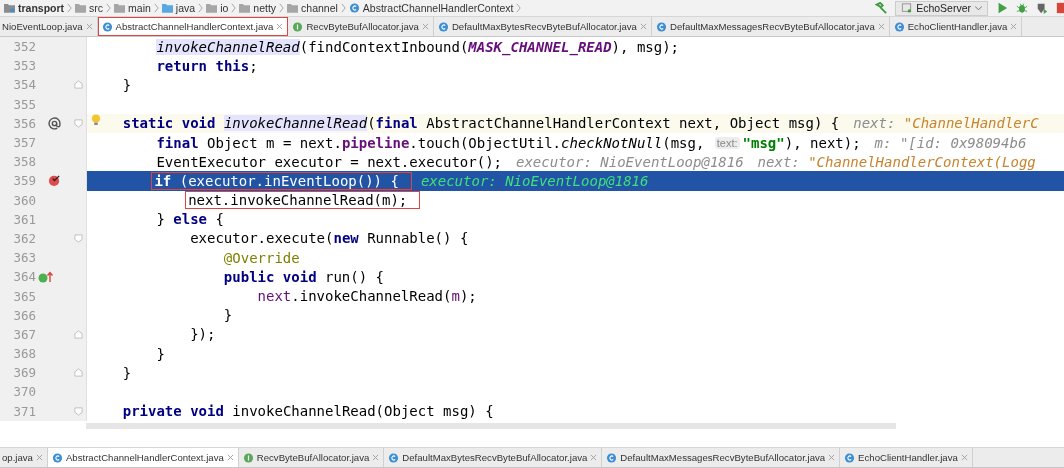 This screenshot has height=468, width=1064. What do you see at coordinates (684, 142) in the screenshot?
I see `code-text: (msg,` at bounding box center [684, 142].